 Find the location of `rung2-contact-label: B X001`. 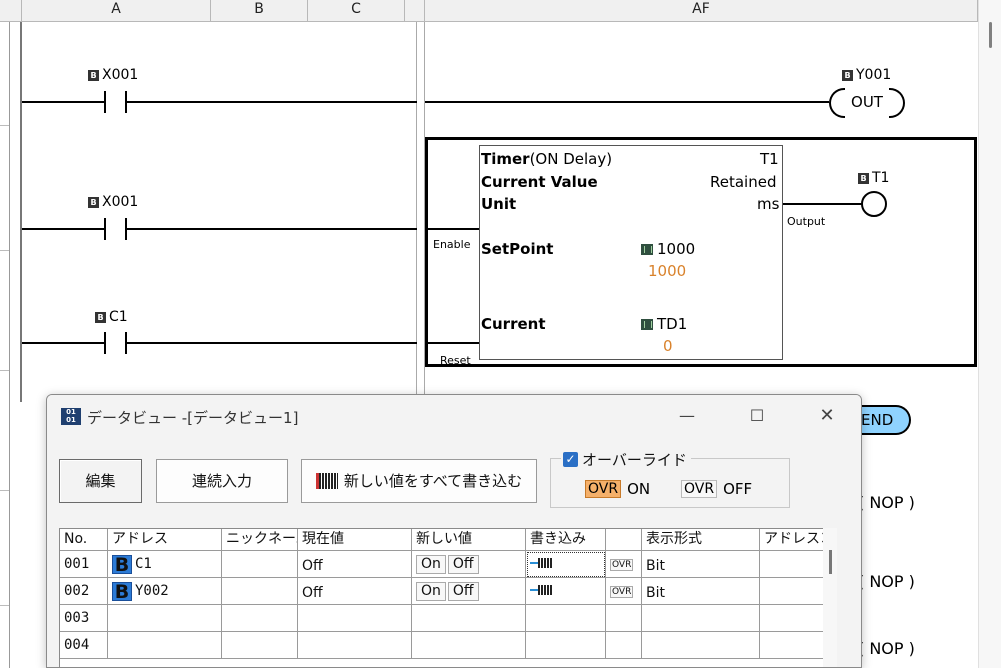

rung2-contact-label: B X001 is located at coordinates (113, 202).